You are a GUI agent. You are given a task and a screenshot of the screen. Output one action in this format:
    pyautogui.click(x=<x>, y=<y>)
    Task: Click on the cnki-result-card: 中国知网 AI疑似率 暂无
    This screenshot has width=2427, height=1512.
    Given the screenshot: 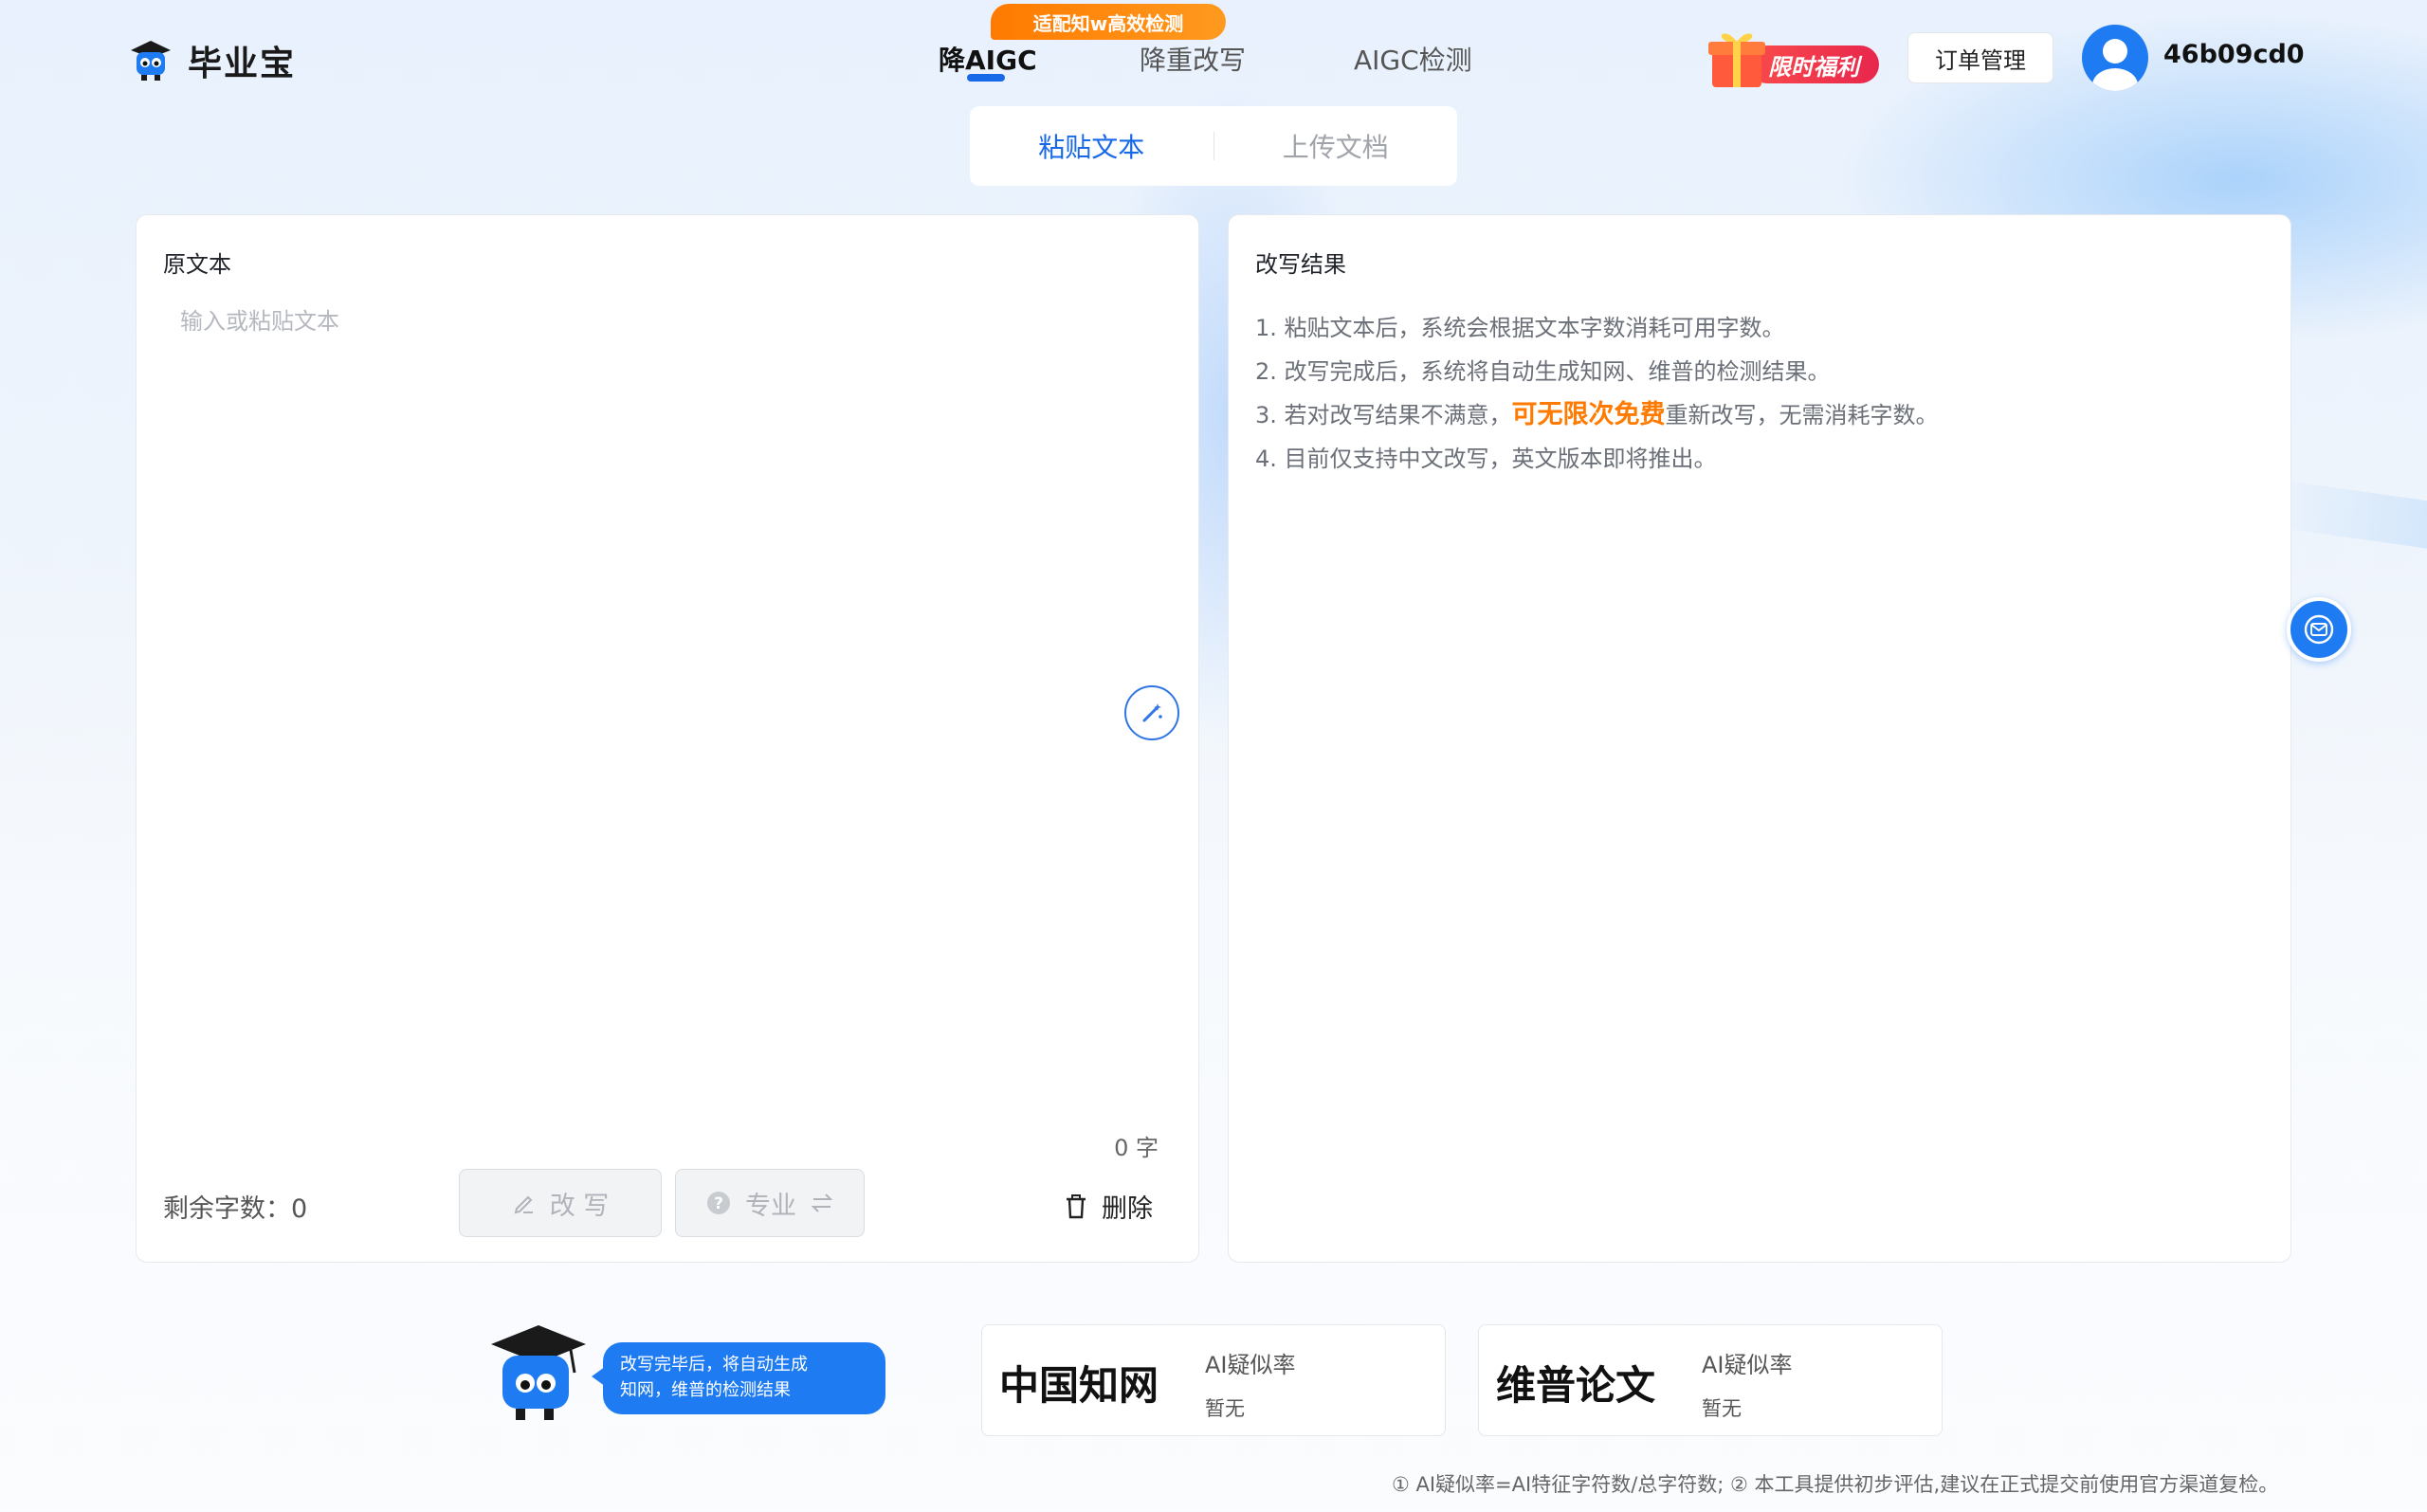 What is the action you would take?
    pyautogui.click(x=1213, y=1380)
    